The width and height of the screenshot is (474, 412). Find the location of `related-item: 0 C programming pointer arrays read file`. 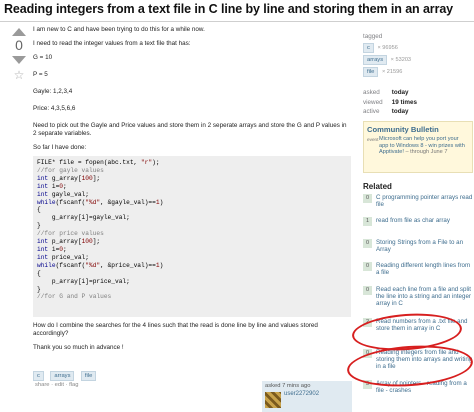

related-item: 0 C programming pointer arrays read file is located at coordinates (418, 201).